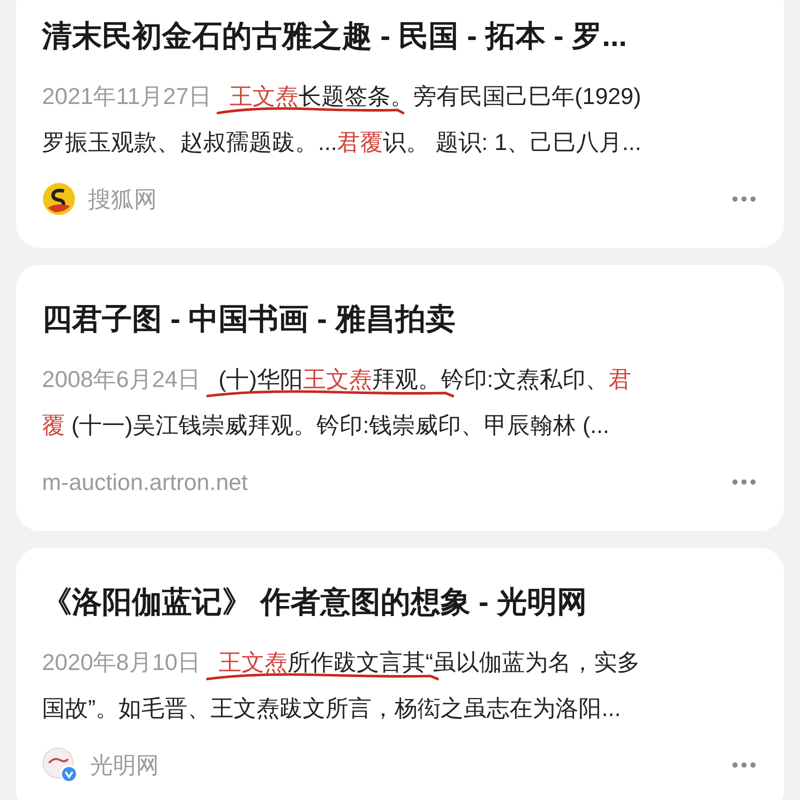 The width and height of the screenshot is (800, 800). What do you see at coordinates (399, 320) in the screenshot?
I see `result-title: 四君子图 - 中国书画 - 雅昌拍卖` at bounding box center [399, 320].